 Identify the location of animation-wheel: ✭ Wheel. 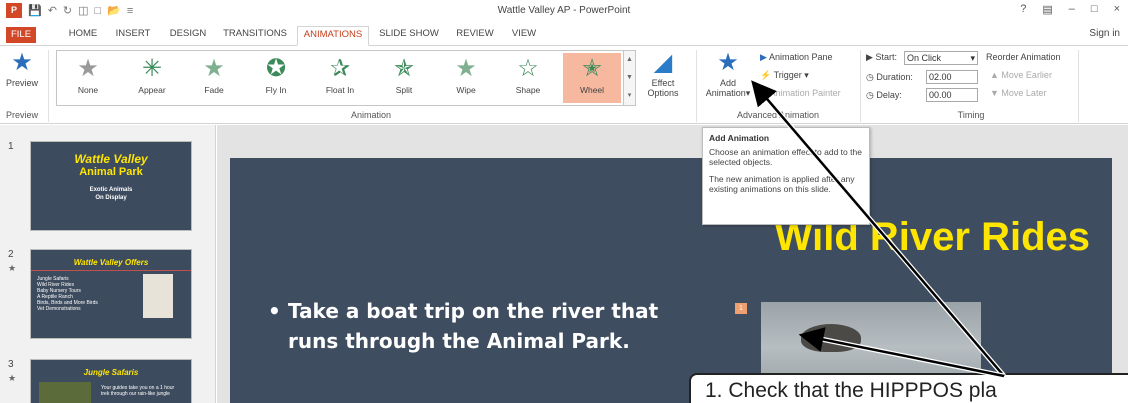
(592, 78).